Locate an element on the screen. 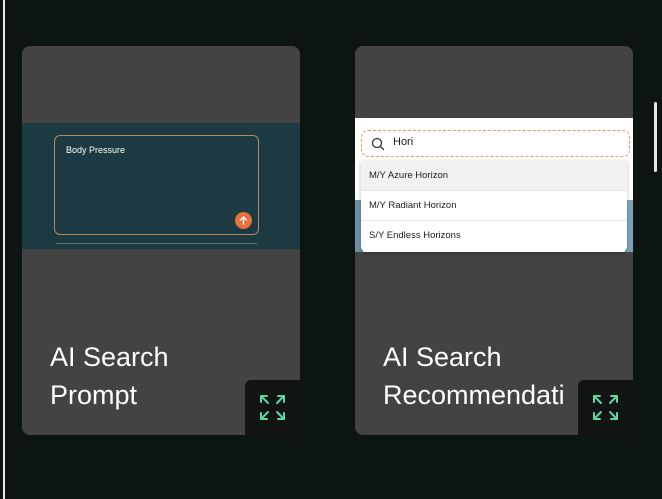 This screenshot has width=662, height=499. card-title: AI Search Recommendati is located at coordinates (474, 376).